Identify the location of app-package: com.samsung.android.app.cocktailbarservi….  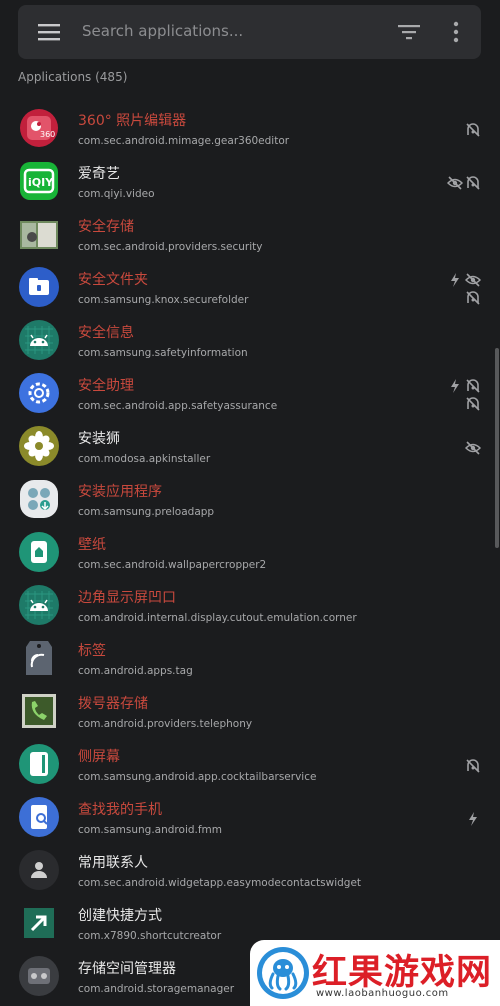
(197, 777).